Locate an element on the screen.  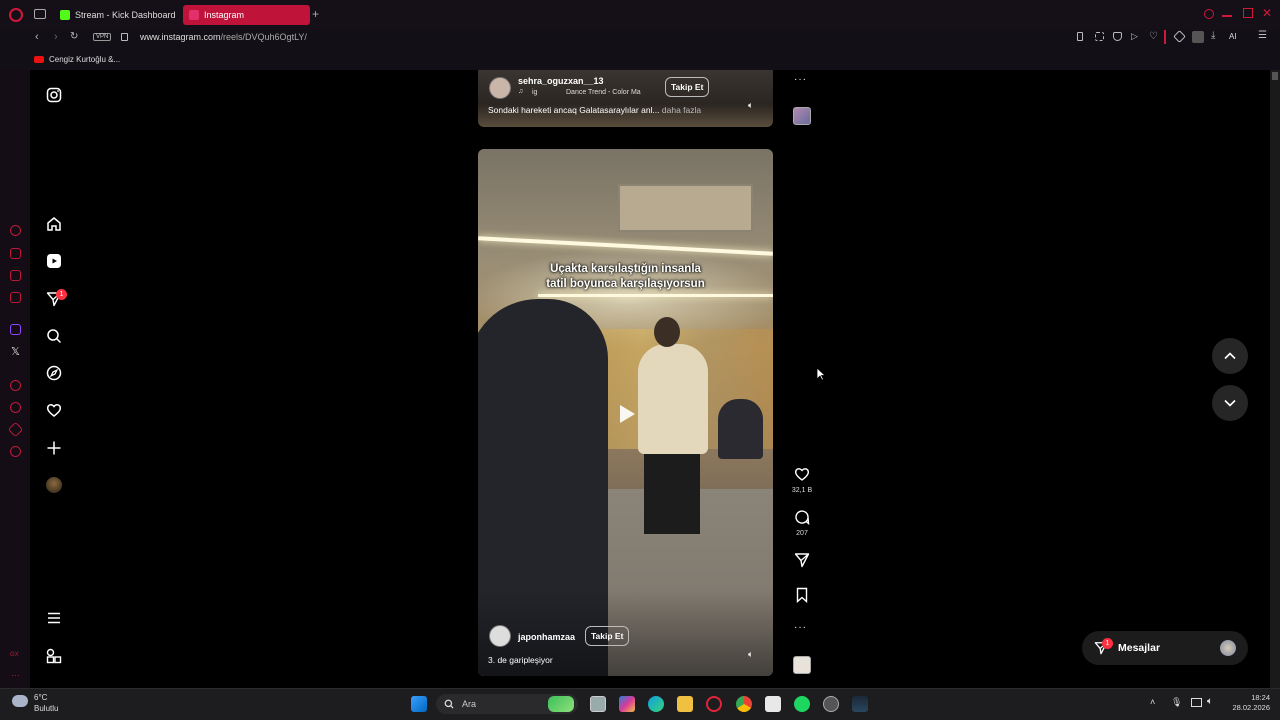
more-menu-icon is located at coordinates (54, 618).